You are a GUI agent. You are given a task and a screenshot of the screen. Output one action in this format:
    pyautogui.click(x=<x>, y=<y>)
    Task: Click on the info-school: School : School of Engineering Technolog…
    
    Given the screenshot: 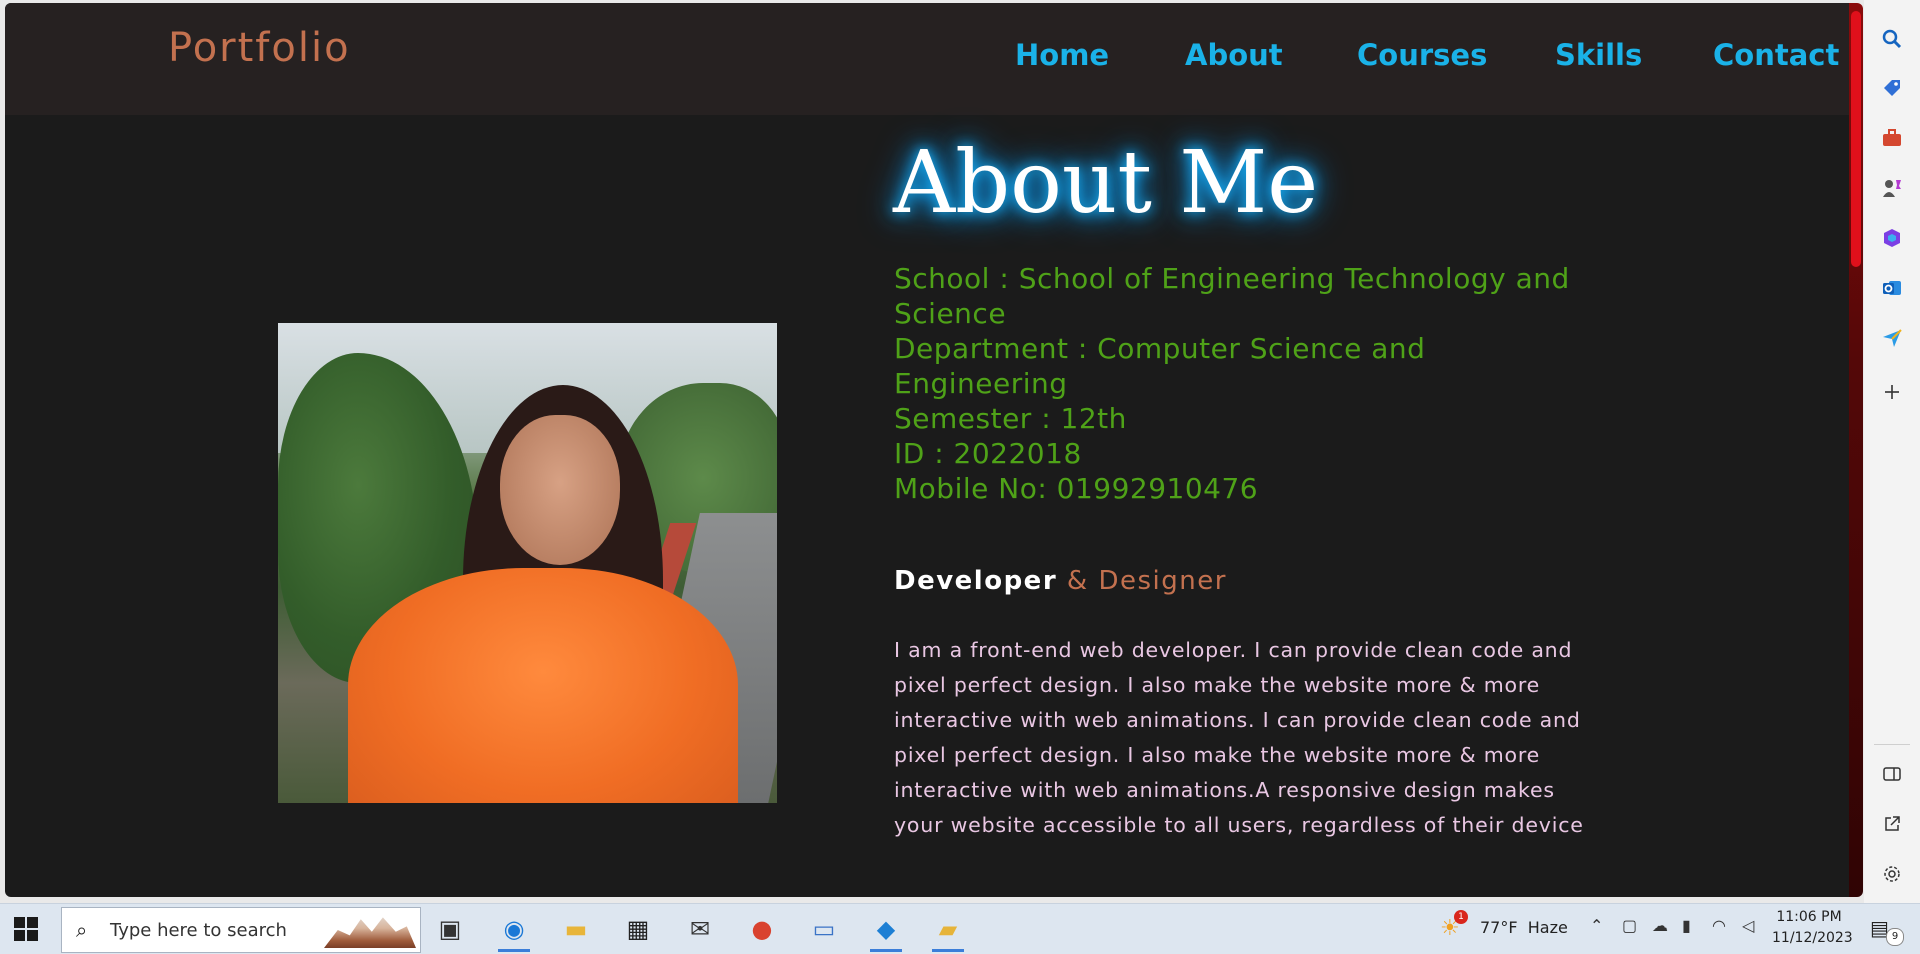 What is the action you would take?
    pyautogui.click(x=1232, y=296)
    